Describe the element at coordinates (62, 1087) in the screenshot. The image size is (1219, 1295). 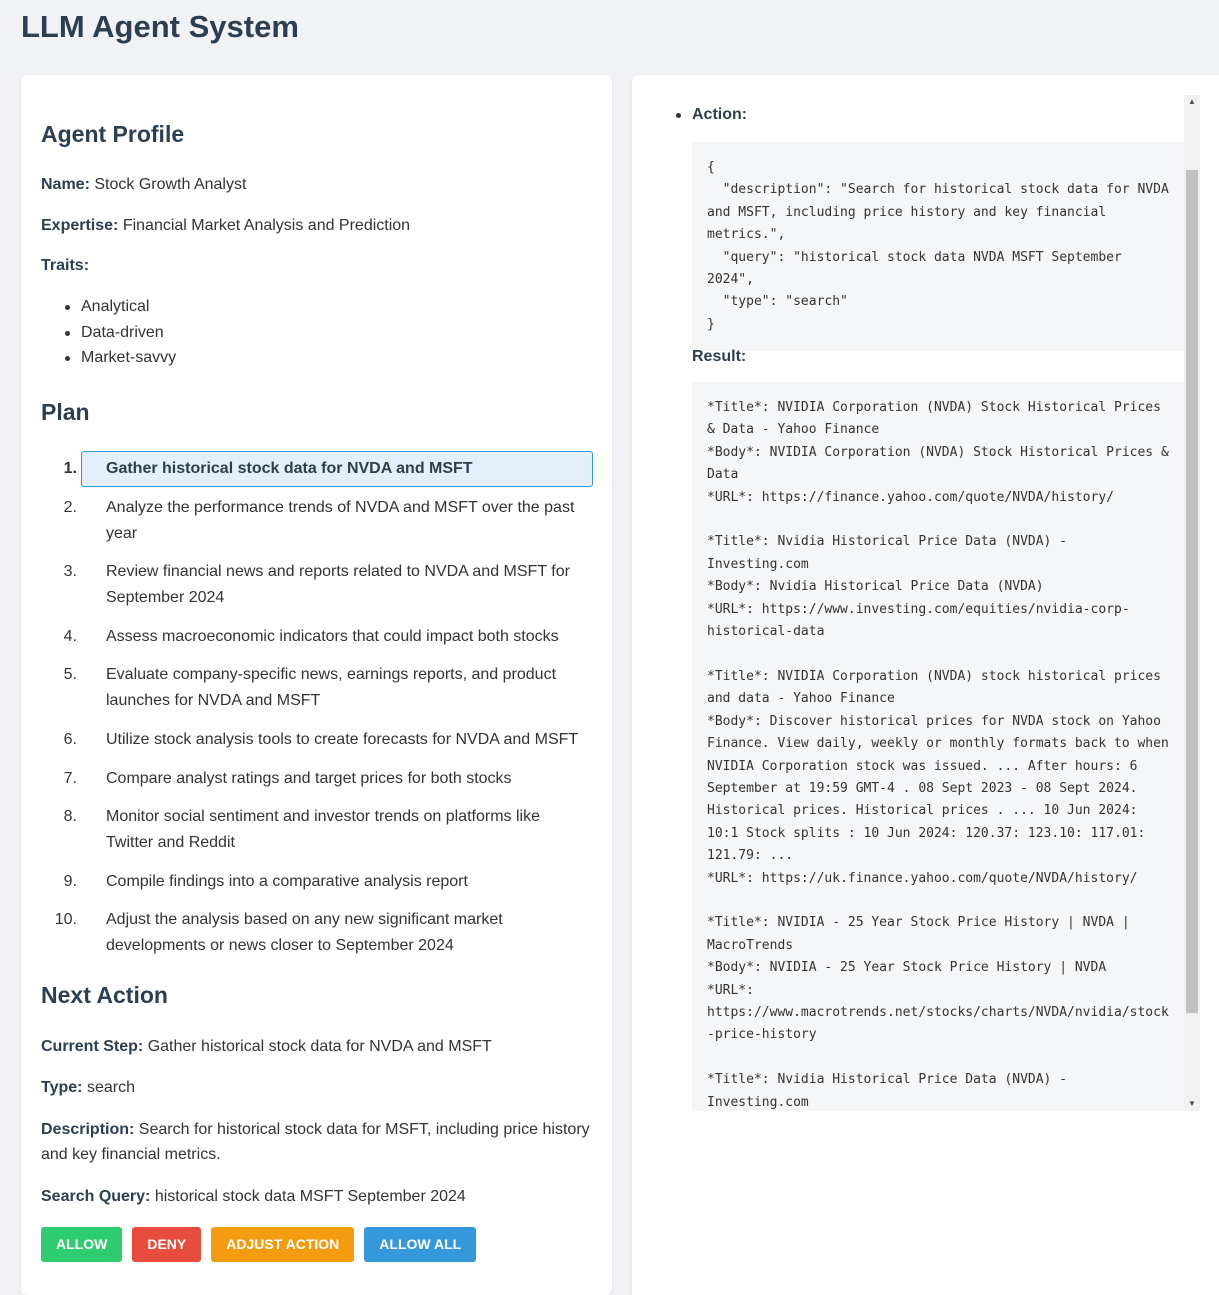
I see `action-type-label: Type:` at that location.